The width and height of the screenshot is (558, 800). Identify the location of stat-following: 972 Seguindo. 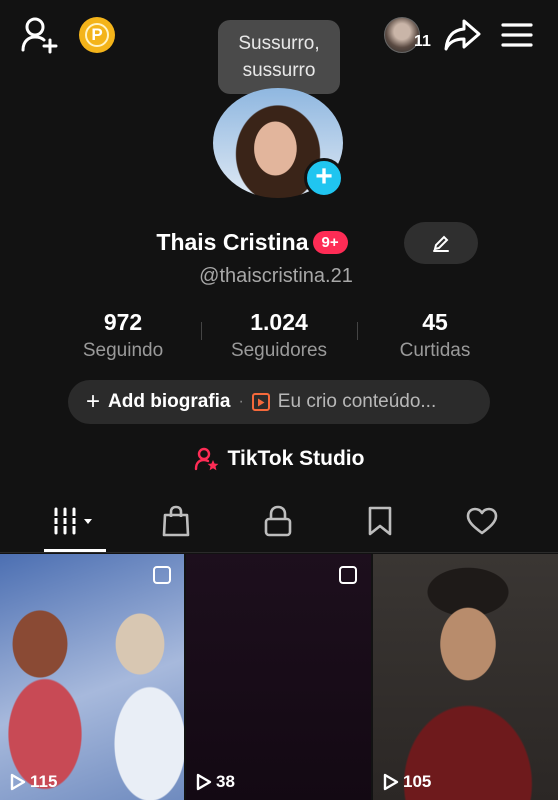
(123, 335).